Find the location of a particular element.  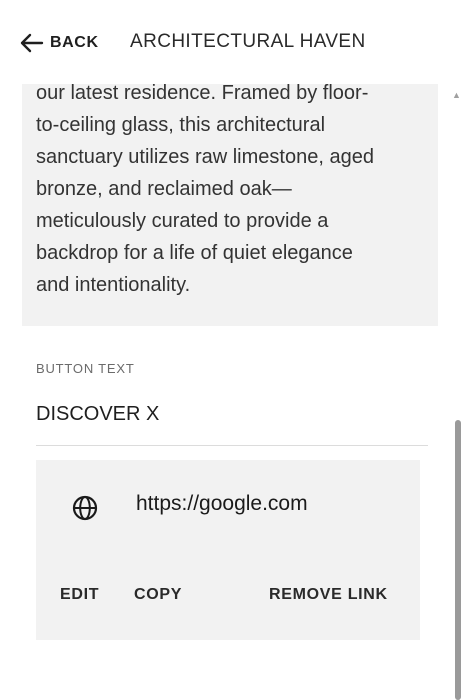

button-text-label: BUTTON TEXT is located at coordinates (85, 368).